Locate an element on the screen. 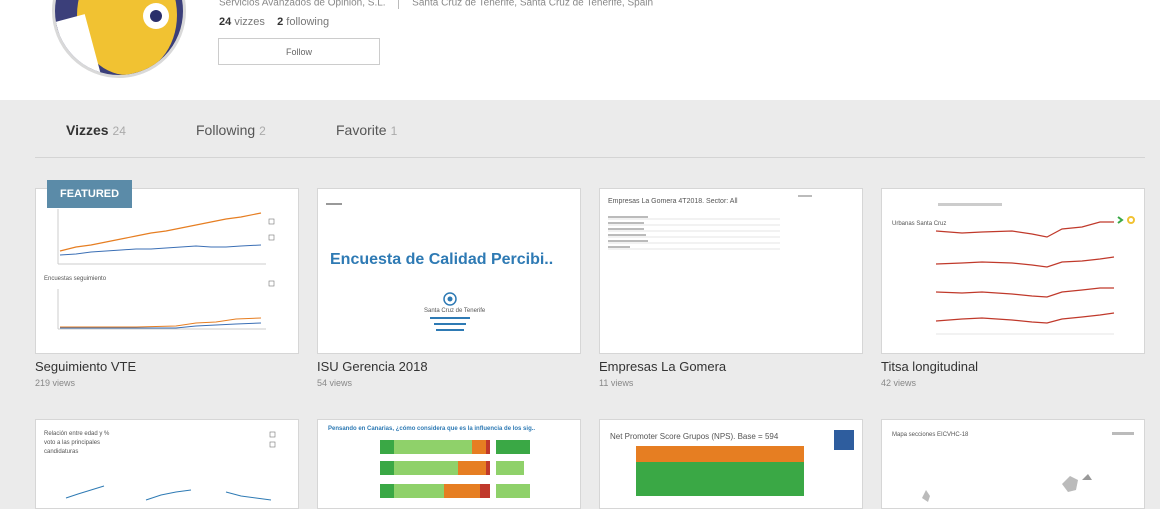 This screenshot has width=1160, height=509. thumb-logo-icon is located at coordinates (450, 311).